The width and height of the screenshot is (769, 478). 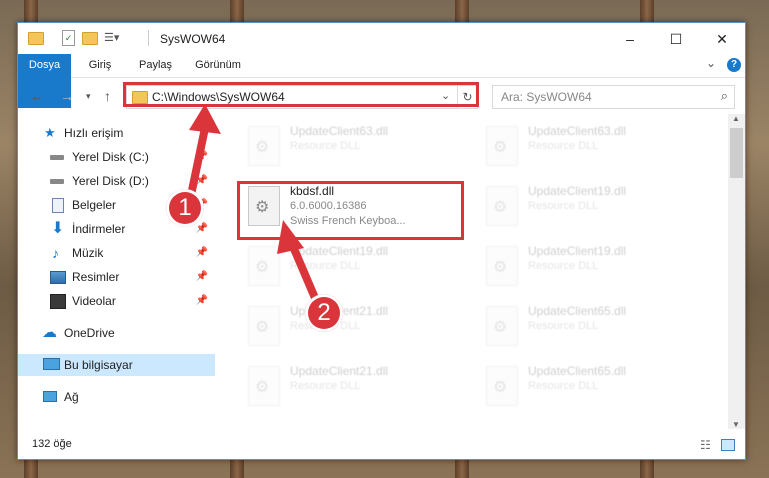 I want to click on arrow-1-head, so click(x=205, y=119).